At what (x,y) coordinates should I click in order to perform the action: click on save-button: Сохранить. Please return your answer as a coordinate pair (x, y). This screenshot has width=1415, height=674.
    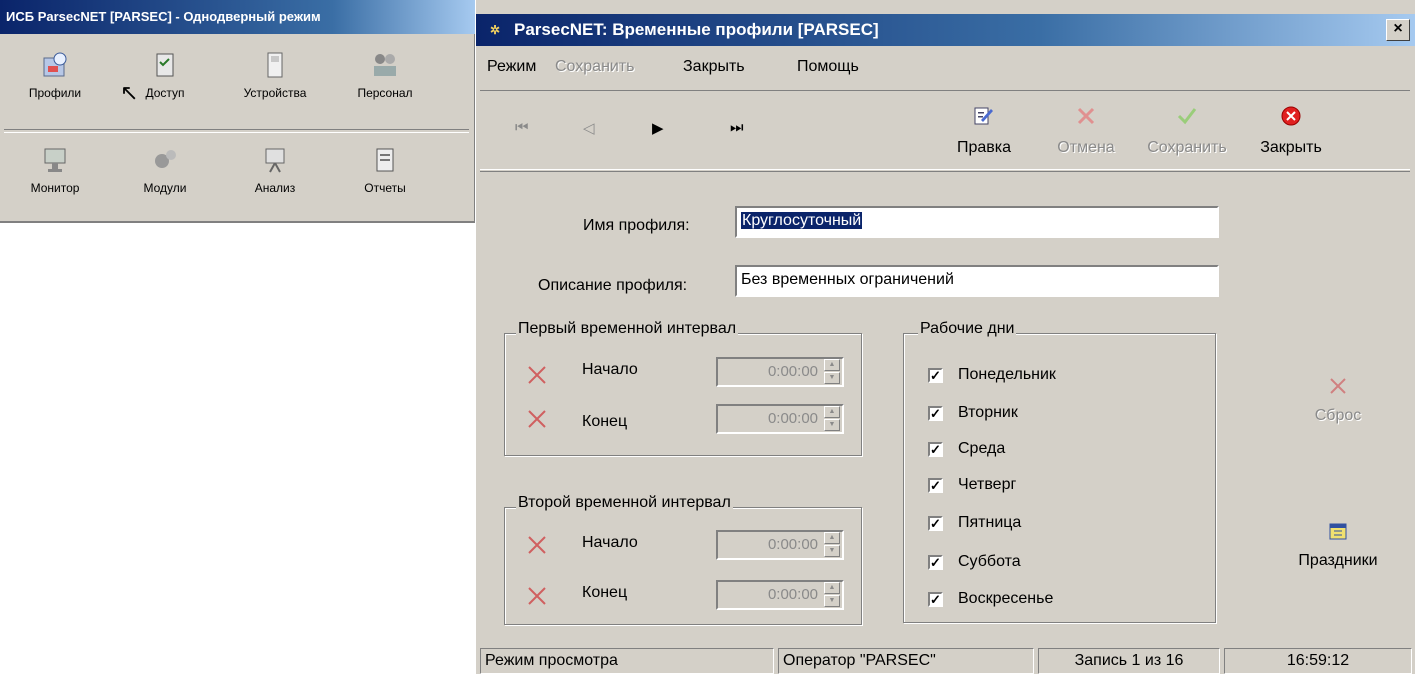
    Looking at the image, I should click on (1187, 131).